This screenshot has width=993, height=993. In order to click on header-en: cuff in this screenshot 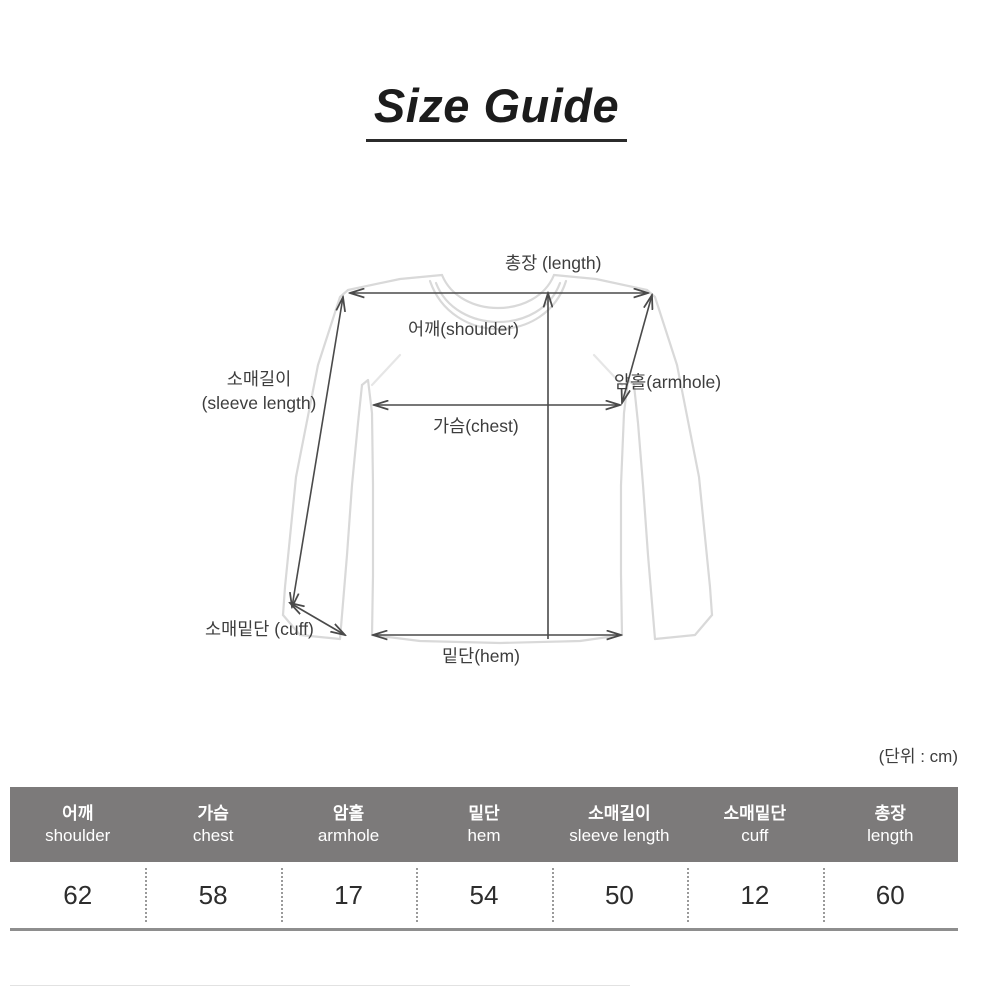, I will do `click(755, 835)`.